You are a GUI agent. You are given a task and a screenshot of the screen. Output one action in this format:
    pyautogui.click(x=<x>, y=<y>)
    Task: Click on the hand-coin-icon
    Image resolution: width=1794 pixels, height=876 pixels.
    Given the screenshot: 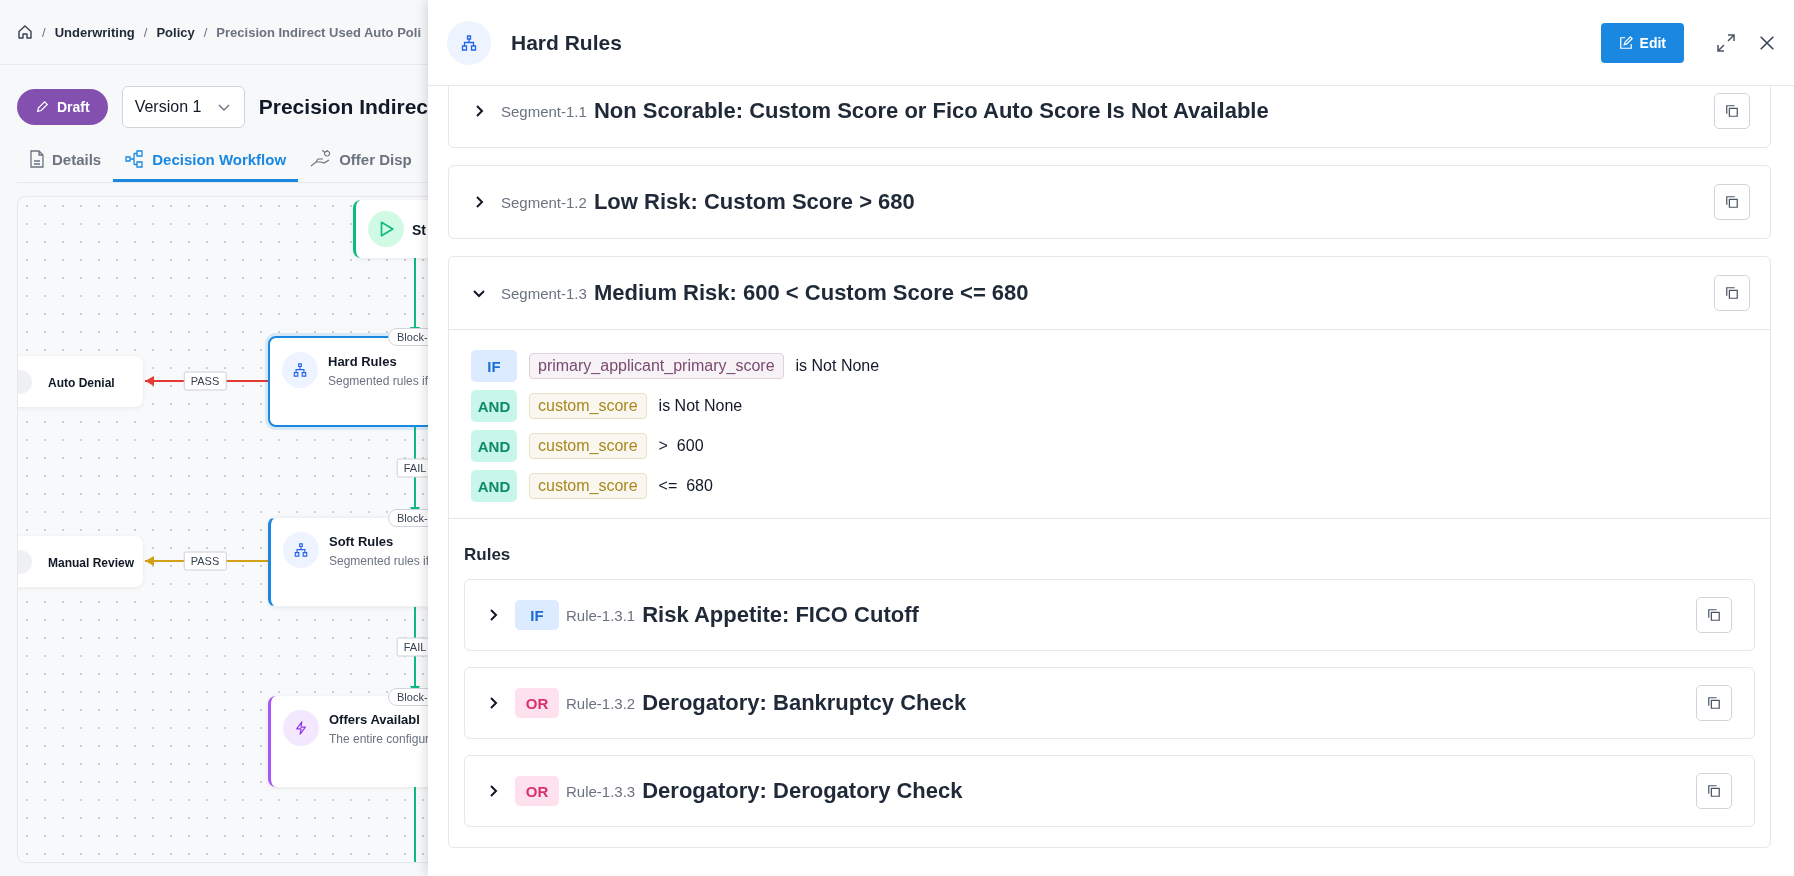 What is the action you would take?
    pyautogui.click(x=321, y=159)
    